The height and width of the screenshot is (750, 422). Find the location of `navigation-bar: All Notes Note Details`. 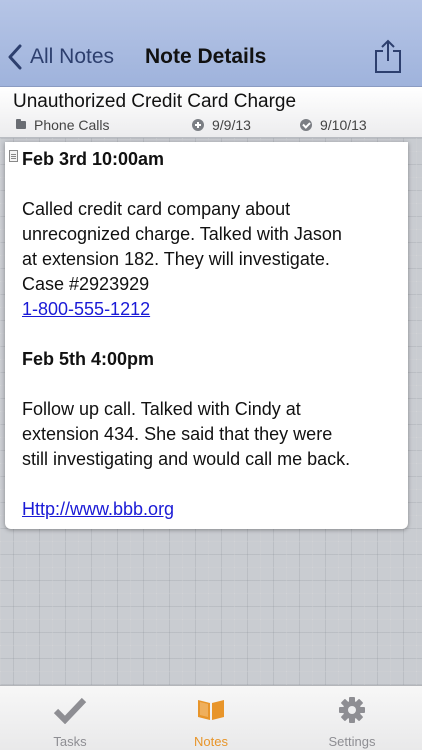

navigation-bar: All Notes Note Details is located at coordinates (211, 43).